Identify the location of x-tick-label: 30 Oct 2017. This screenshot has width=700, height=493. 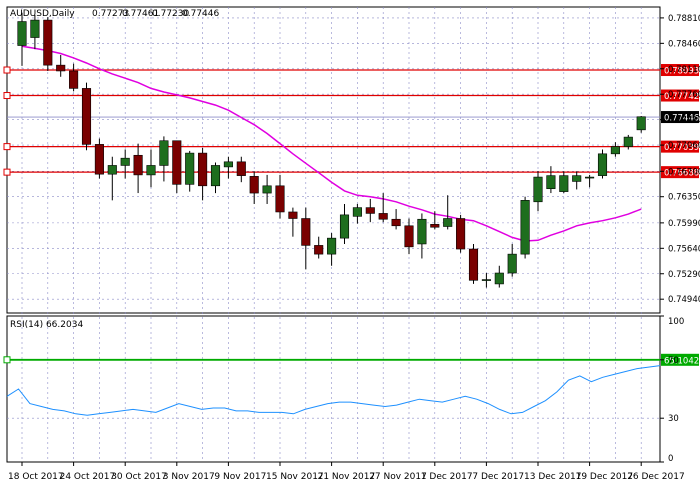
(139, 477).